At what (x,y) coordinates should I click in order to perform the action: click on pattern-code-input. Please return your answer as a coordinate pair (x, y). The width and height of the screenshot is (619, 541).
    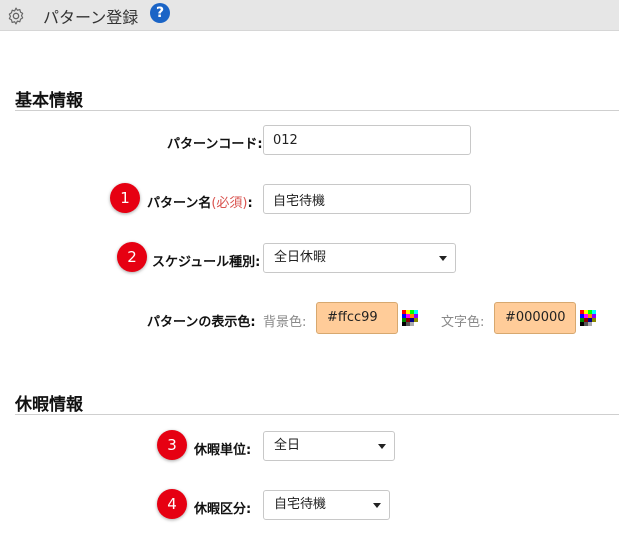
    Looking at the image, I should click on (367, 140).